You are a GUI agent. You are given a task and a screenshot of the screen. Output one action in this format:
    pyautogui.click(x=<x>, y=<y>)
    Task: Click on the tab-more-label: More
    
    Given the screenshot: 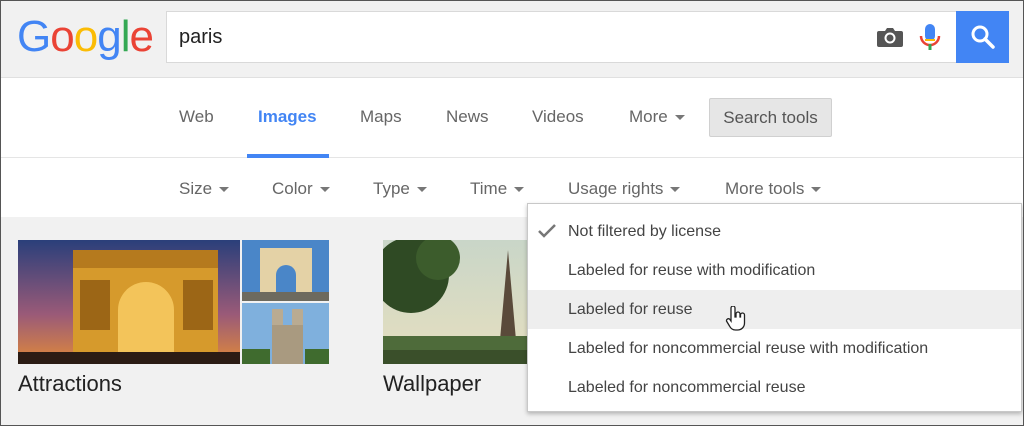 What is the action you would take?
    pyautogui.click(x=648, y=116)
    